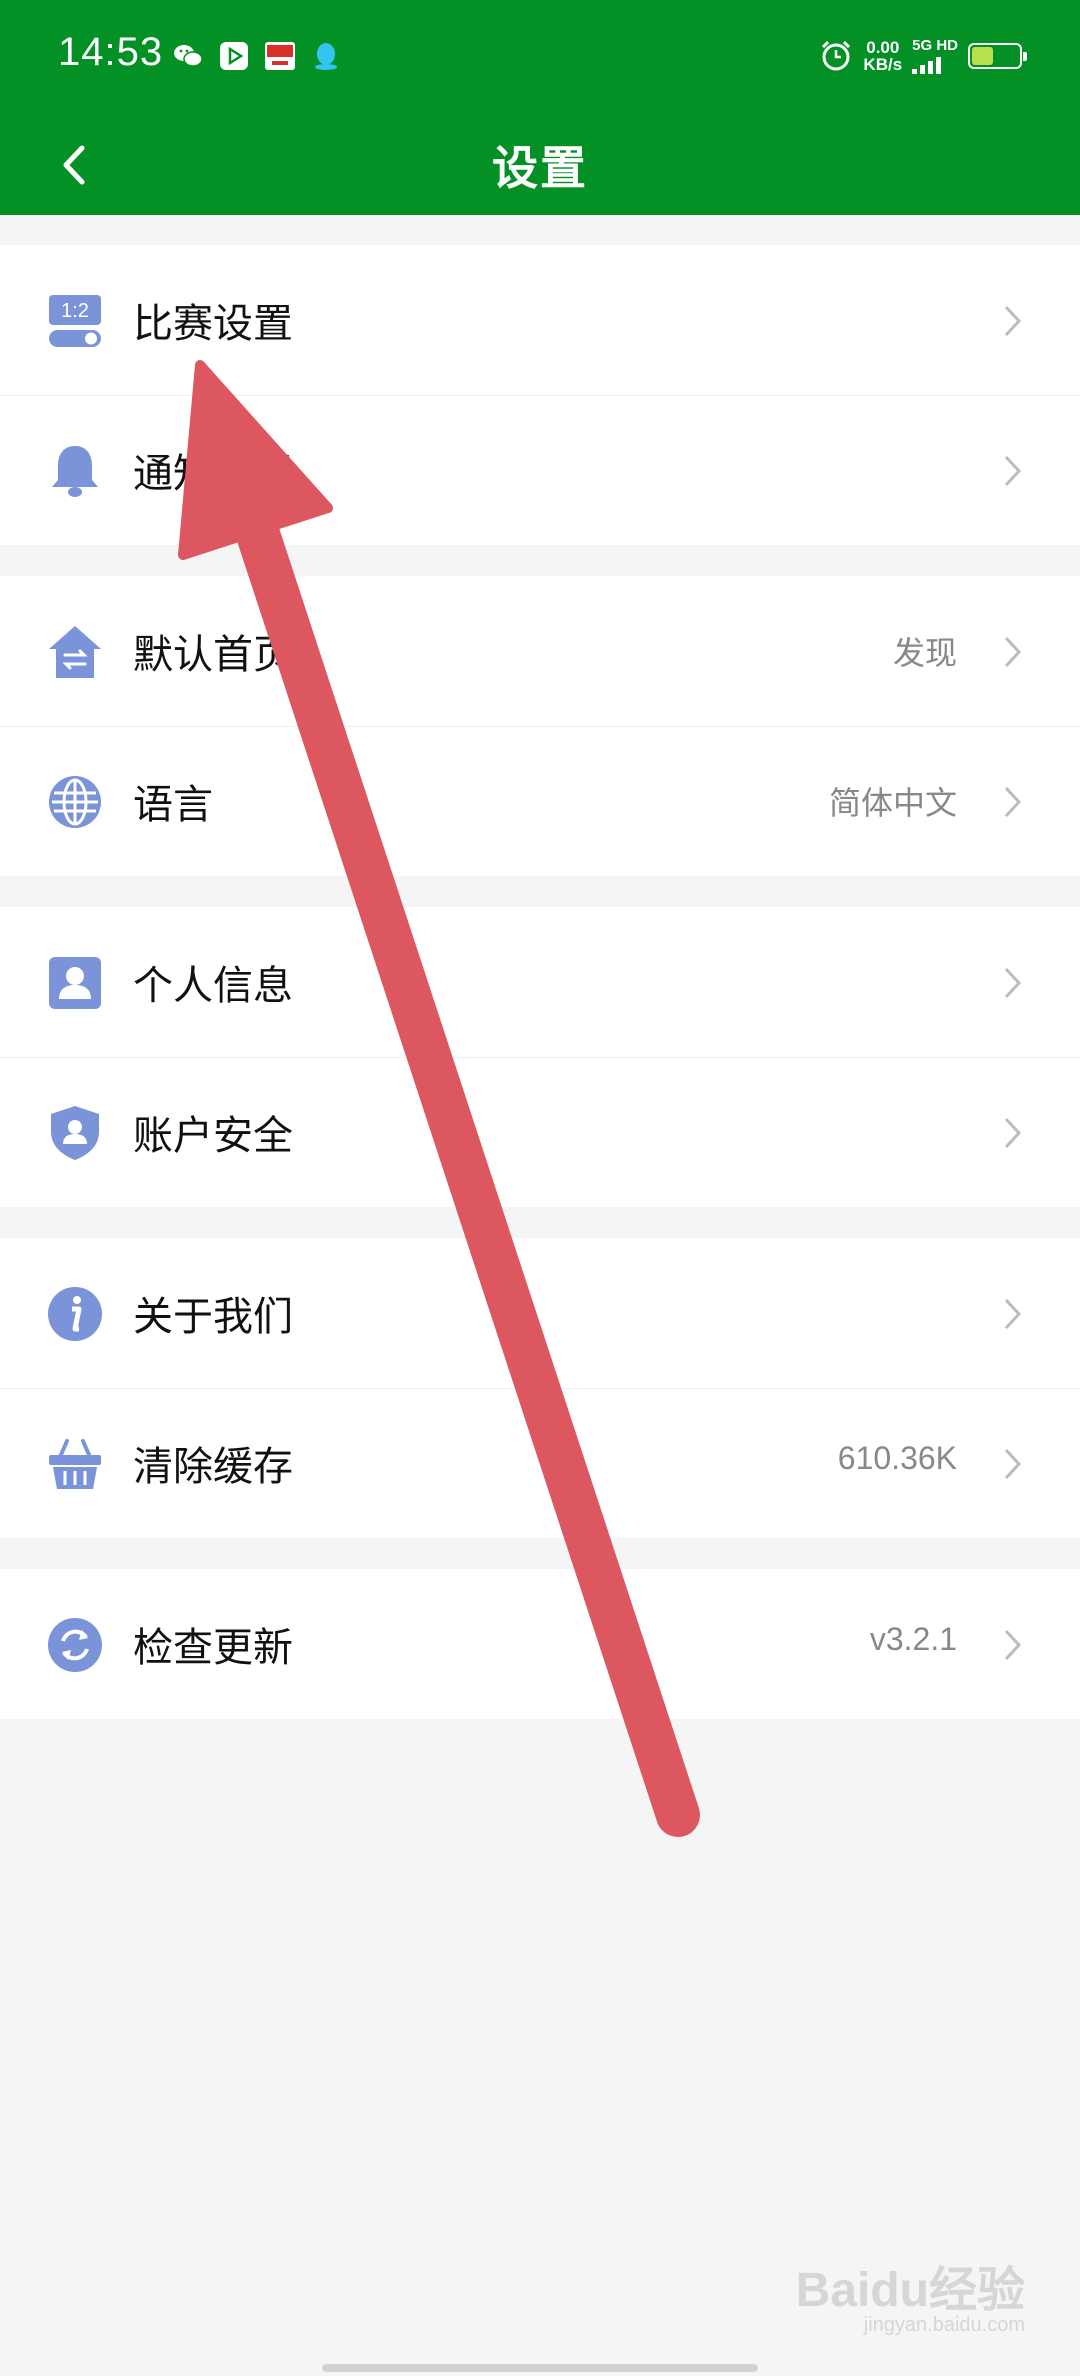 Image resolution: width=1080 pixels, height=2376 pixels. Describe the element at coordinates (213, 1136) in the screenshot. I see `settings-item-label: 账户安全` at that location.